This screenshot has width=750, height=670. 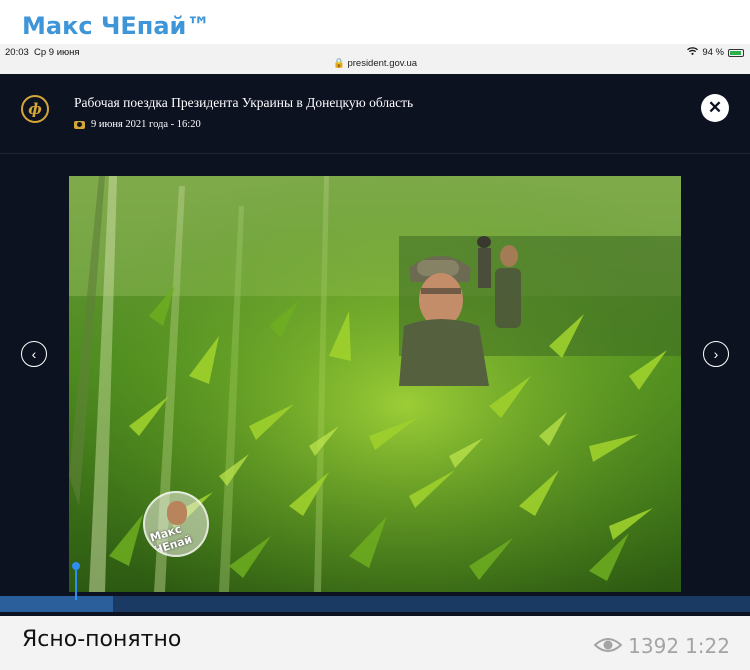 I want to click on battery-icon, so click(x=736, y=52).